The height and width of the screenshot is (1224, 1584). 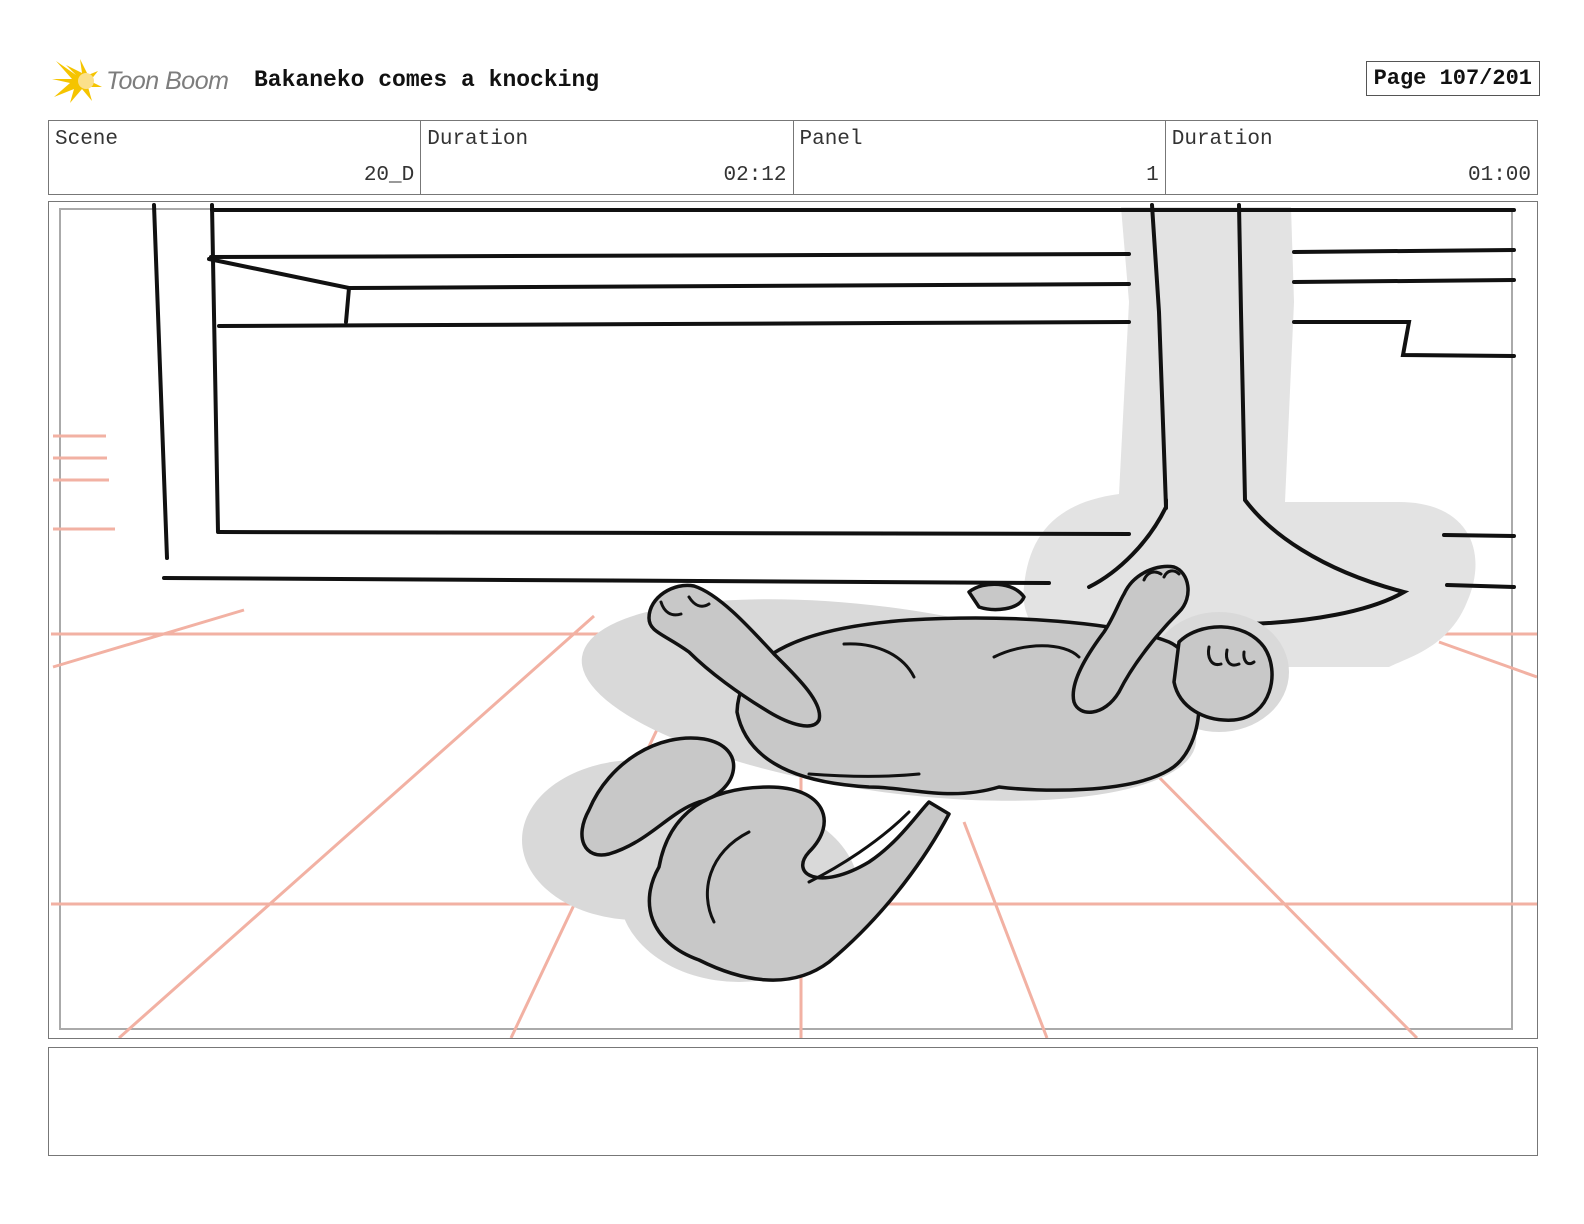 What do you see at coordinates (1452, 78) in the screenshot?
I see `page-number: Page 107/201` at bounding box center [1452, 78].